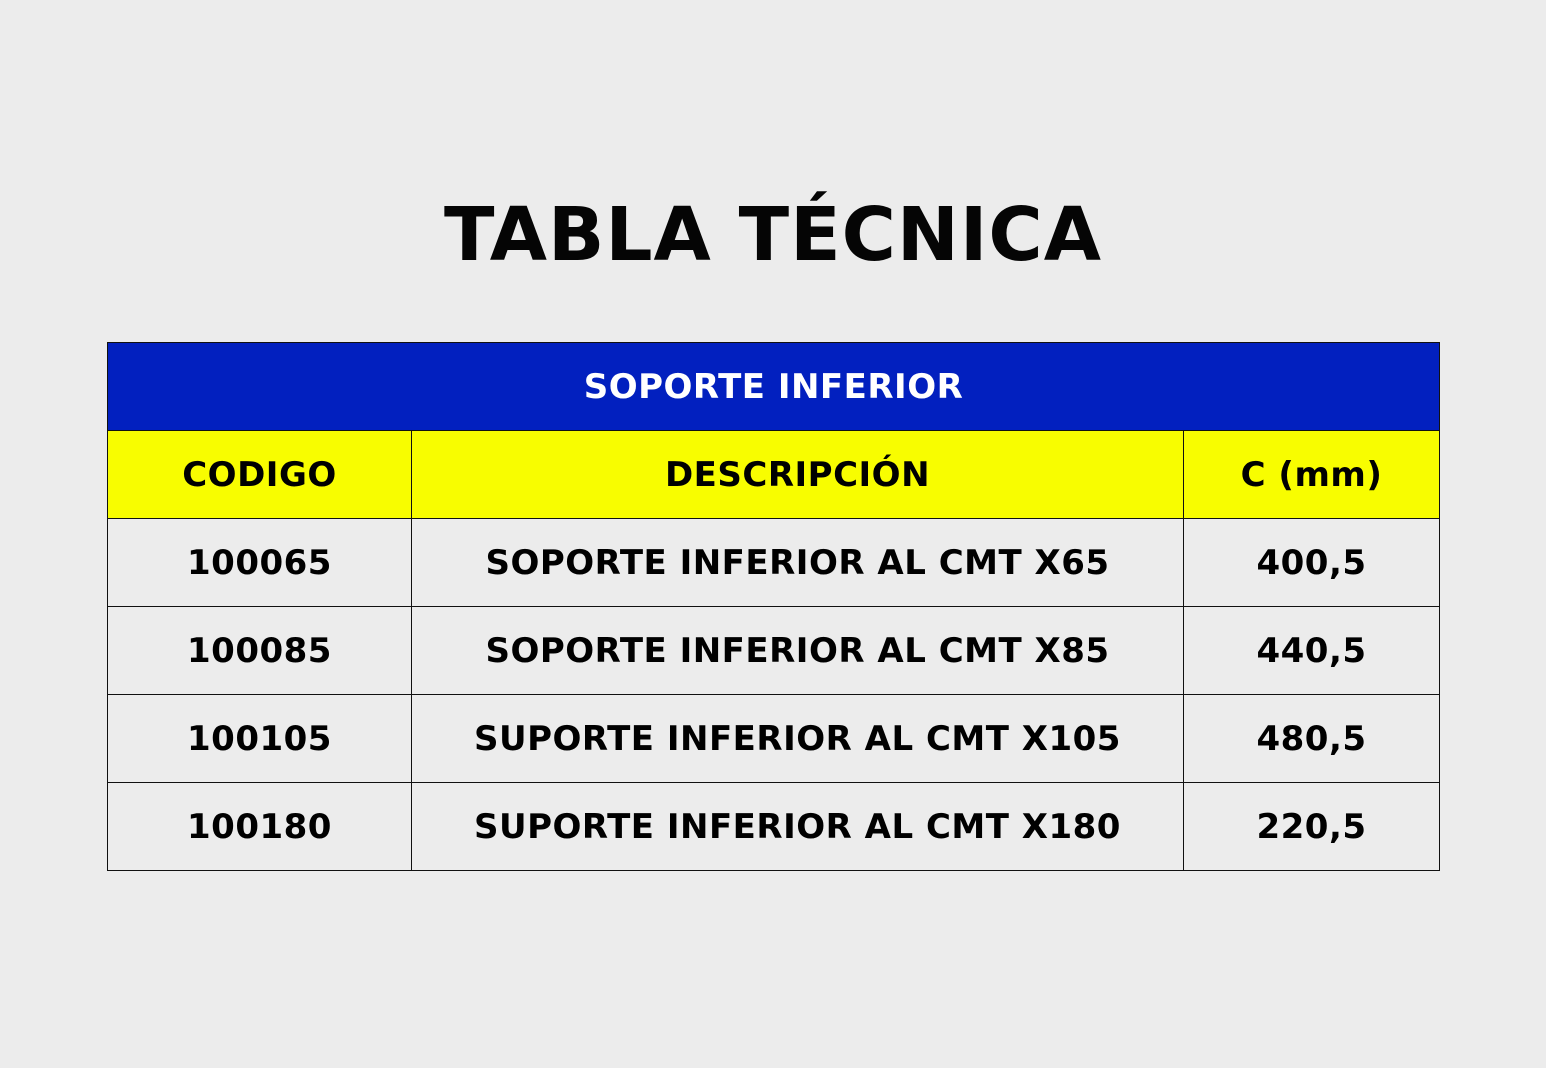 The height and width of the screenshot is (1068, 1546). I want to click on table-row: 100085 SOPORTE INFERIOR AL CMT X85 440,5, so click(774, 650).